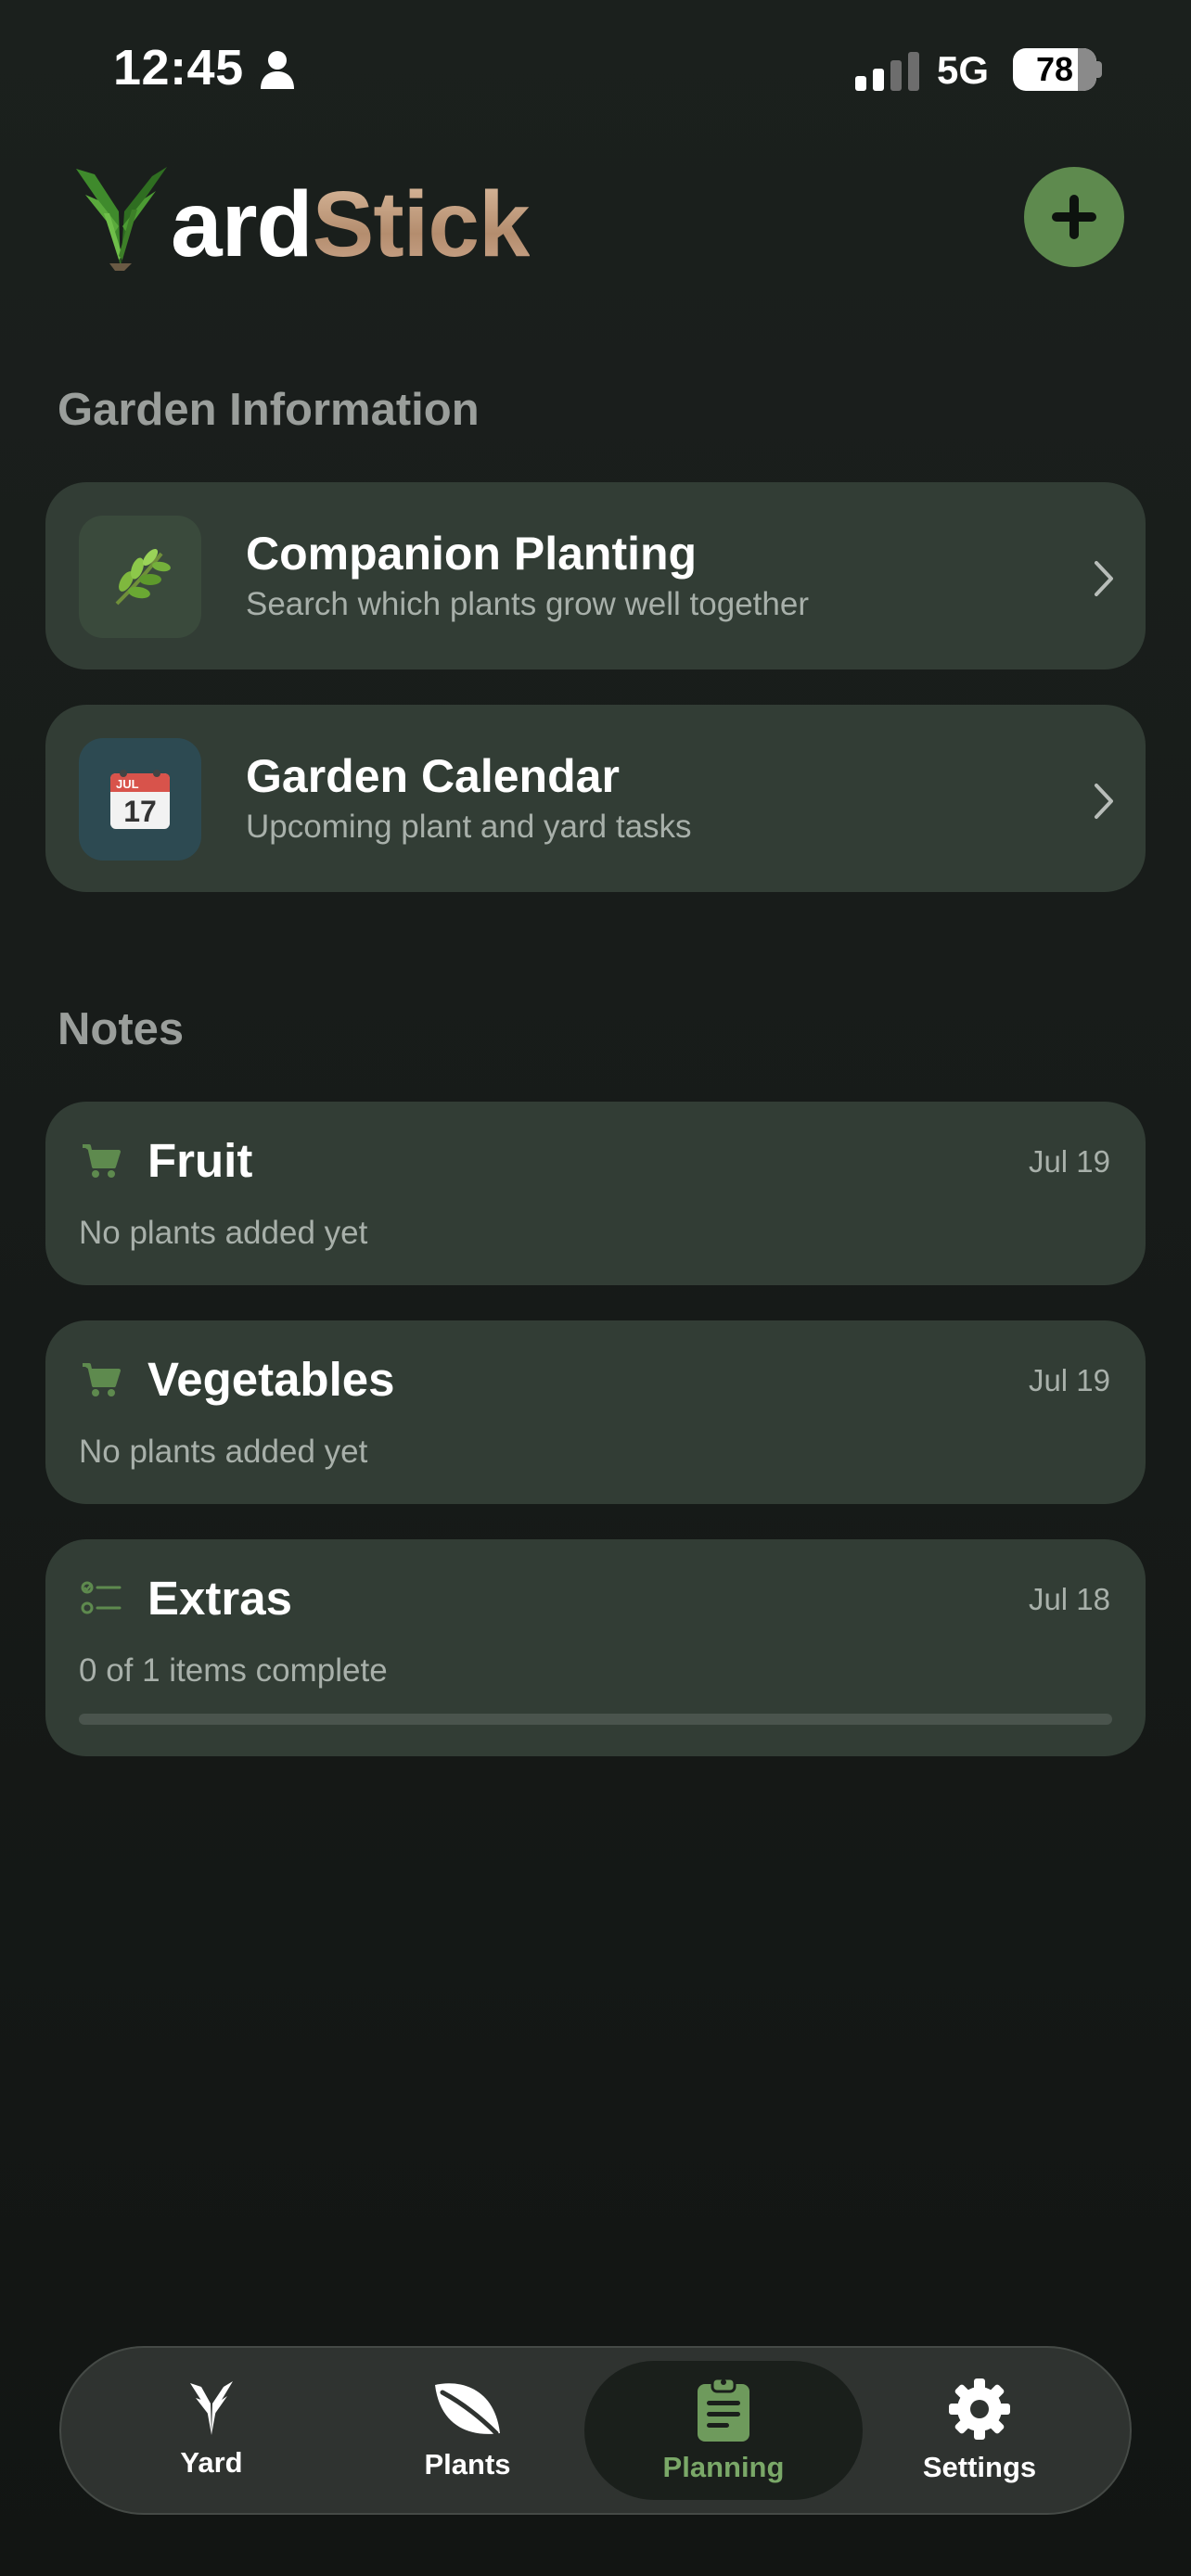 This screenshot has width=1191, height=2576. Describe the element at coordinates (143, 577) in the screenshot. I see `herb-icon` at that location.